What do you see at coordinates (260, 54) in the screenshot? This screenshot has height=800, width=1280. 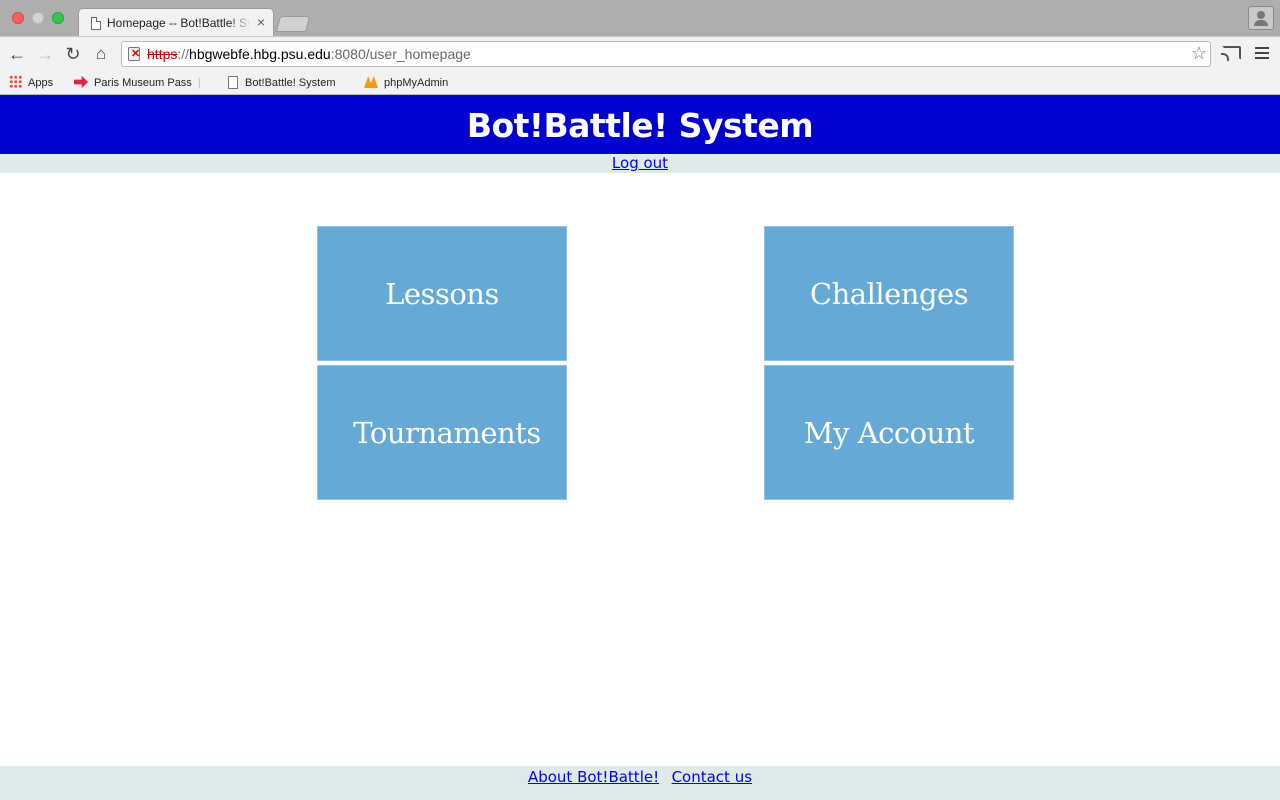 I see `url-host: hbgwebfe.hbg.psu.edu` at bounding box center [260, 54].